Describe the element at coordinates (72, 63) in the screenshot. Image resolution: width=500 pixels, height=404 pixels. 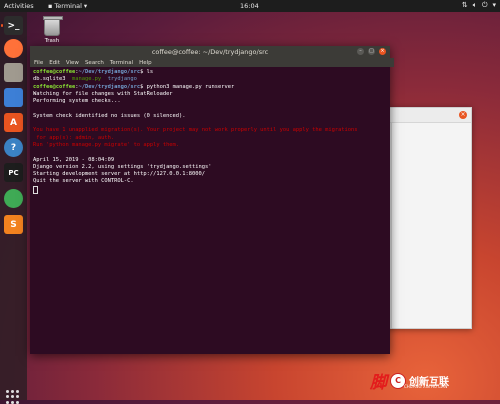
I see `menu-view: View` at that location.